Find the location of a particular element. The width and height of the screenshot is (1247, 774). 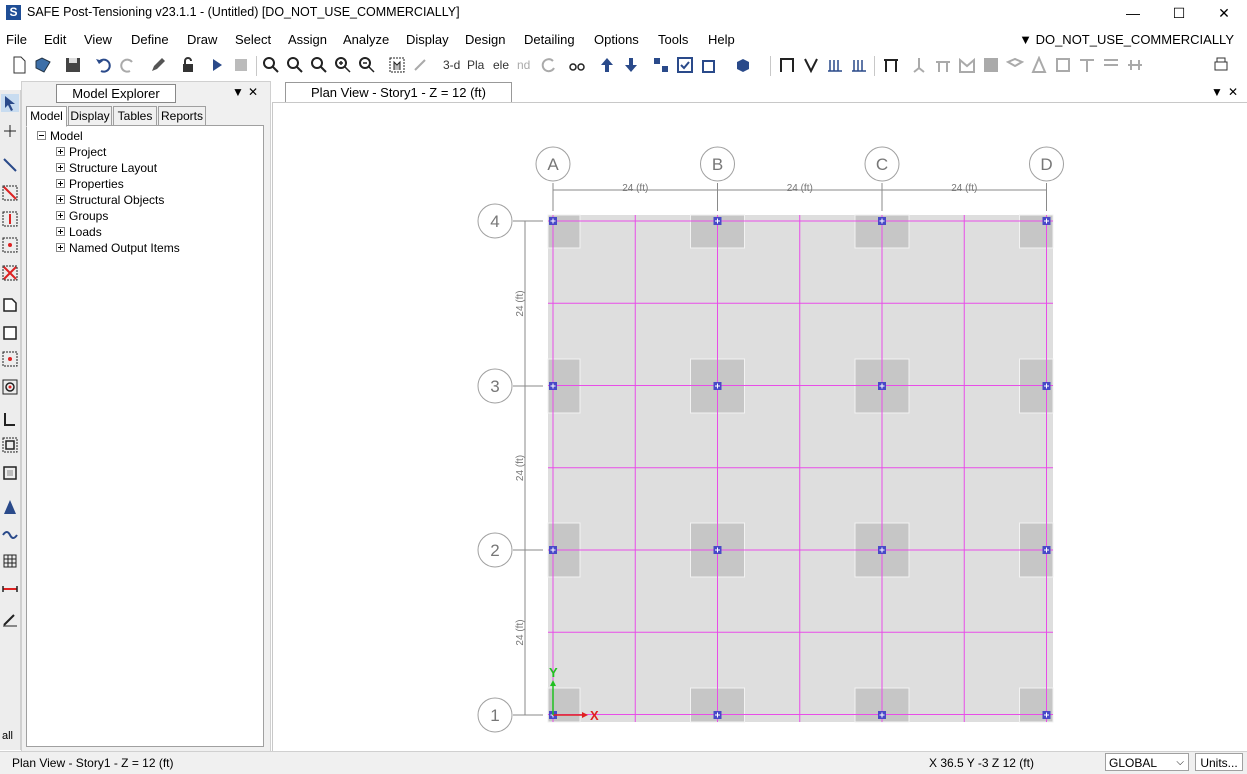

draw-rectangle-icon is located at coordinates (10, 333).